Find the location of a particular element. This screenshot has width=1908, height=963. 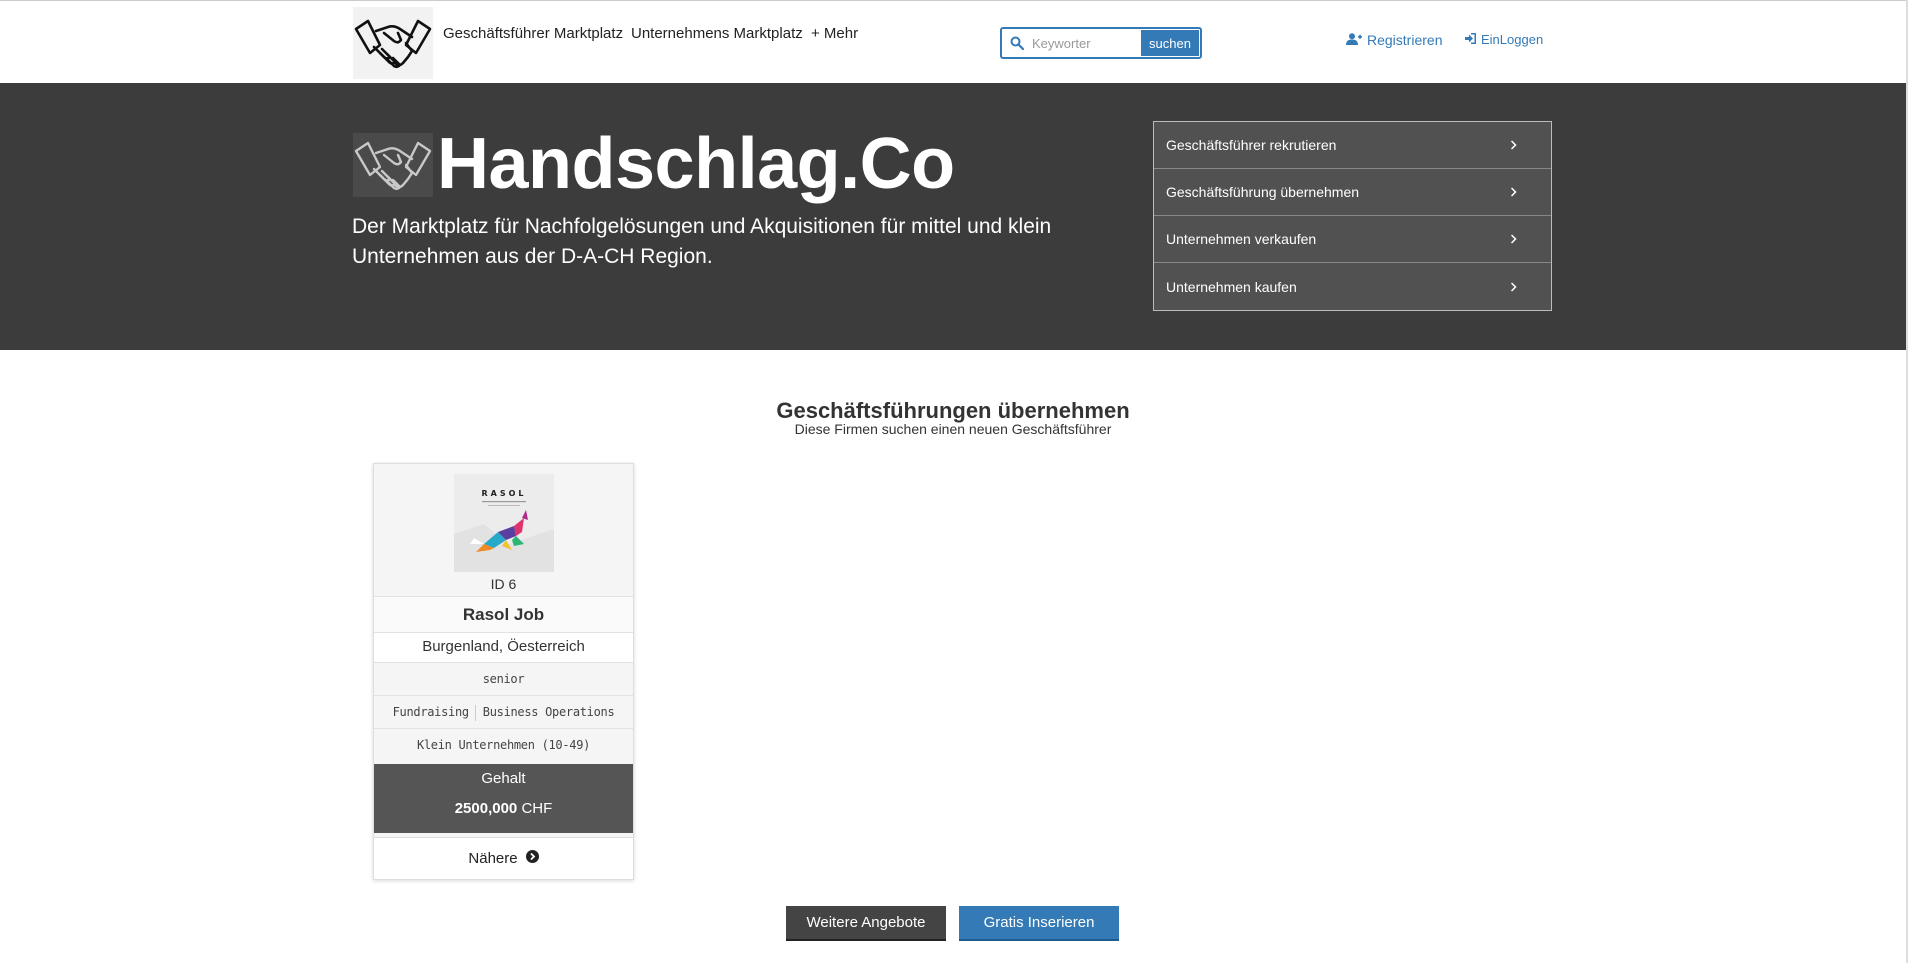

add-user-icon is located at coordinates (1354, 40).